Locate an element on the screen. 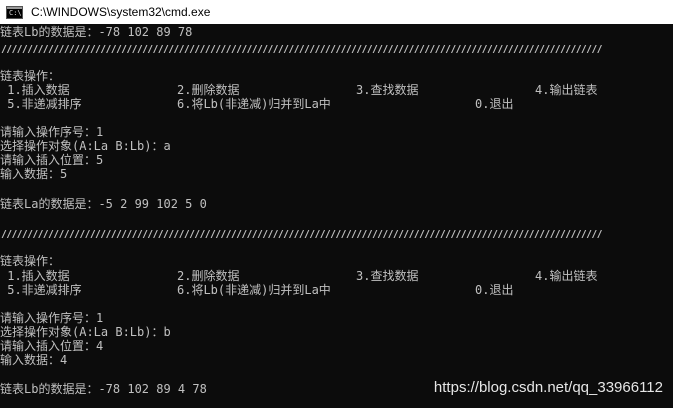 The height and width of the screenshot is (408, 673). window-title: C:\WINDOWS\system32\cmd.exe is located at coordinates (121, 12).